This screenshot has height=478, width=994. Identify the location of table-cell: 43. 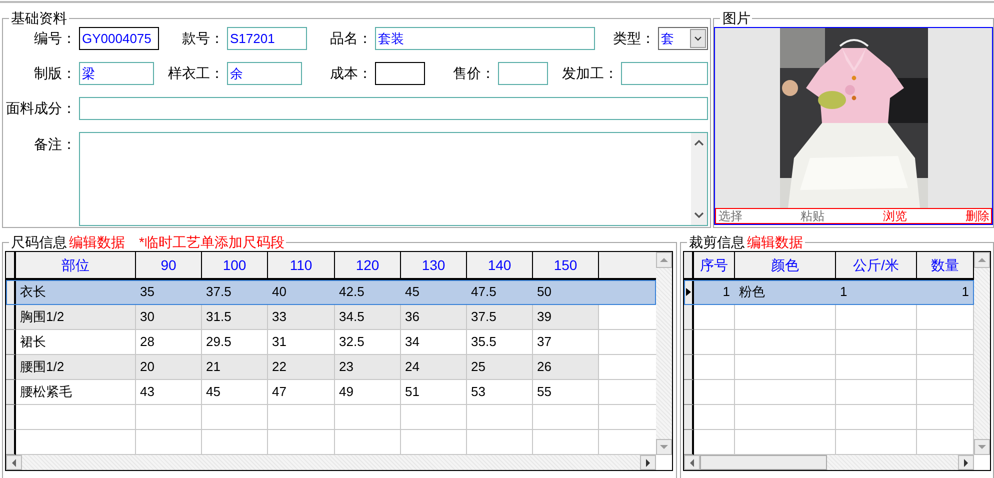
(169, 392).